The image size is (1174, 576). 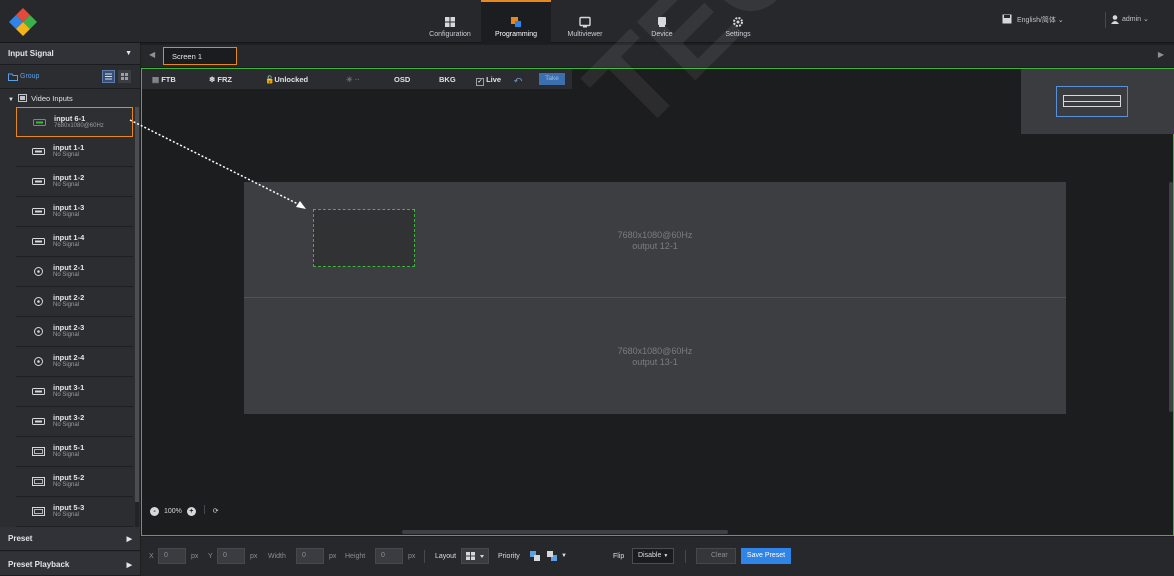 What do you see at coordinates (666, 556) in the screenshot?
I see `caret-down-icon: ▼` at bounding box center [666, 556].